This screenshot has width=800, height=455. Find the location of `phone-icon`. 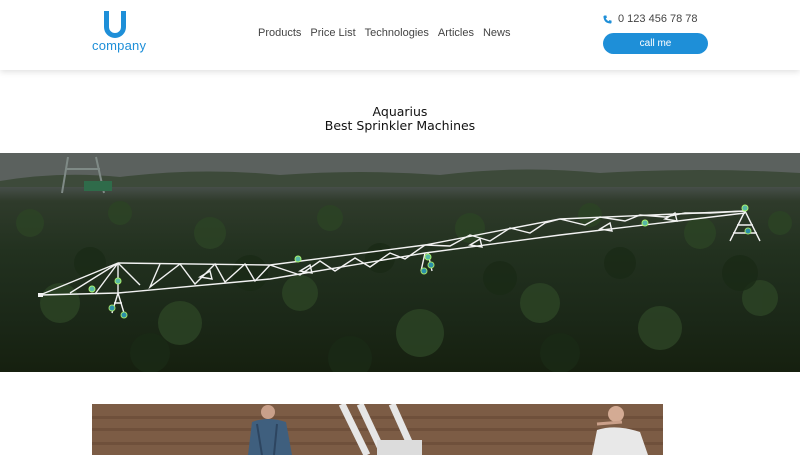

phone-icon is located at coordinates (607, 19).